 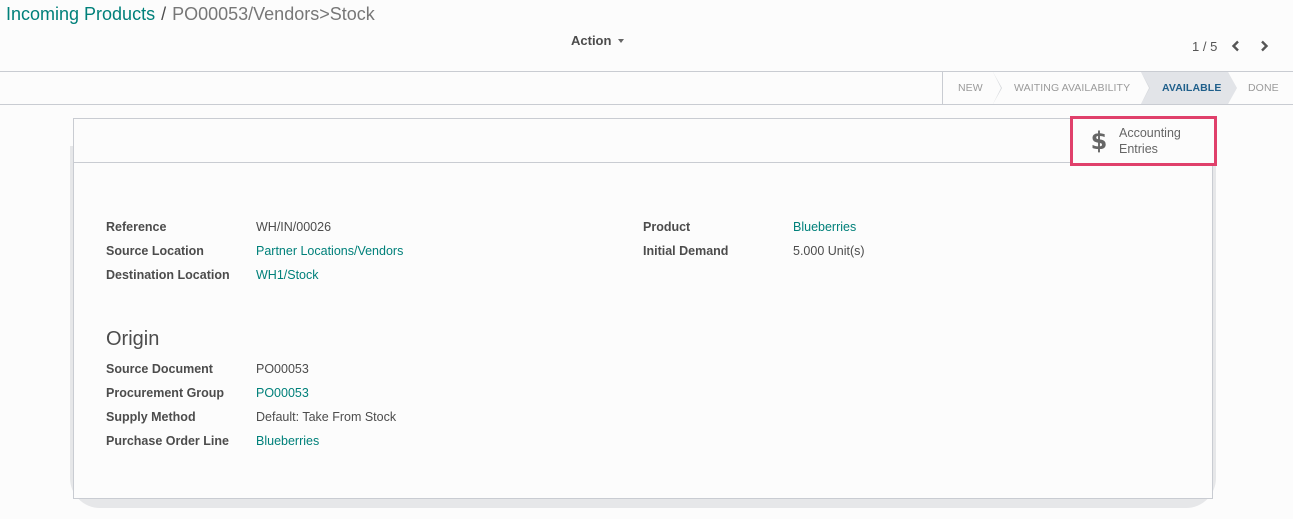 What do you see at coordinates (1192, 88) in the screenshot?
I see `stage-label: AVAILABLE` at bounding box center [1192, 88].